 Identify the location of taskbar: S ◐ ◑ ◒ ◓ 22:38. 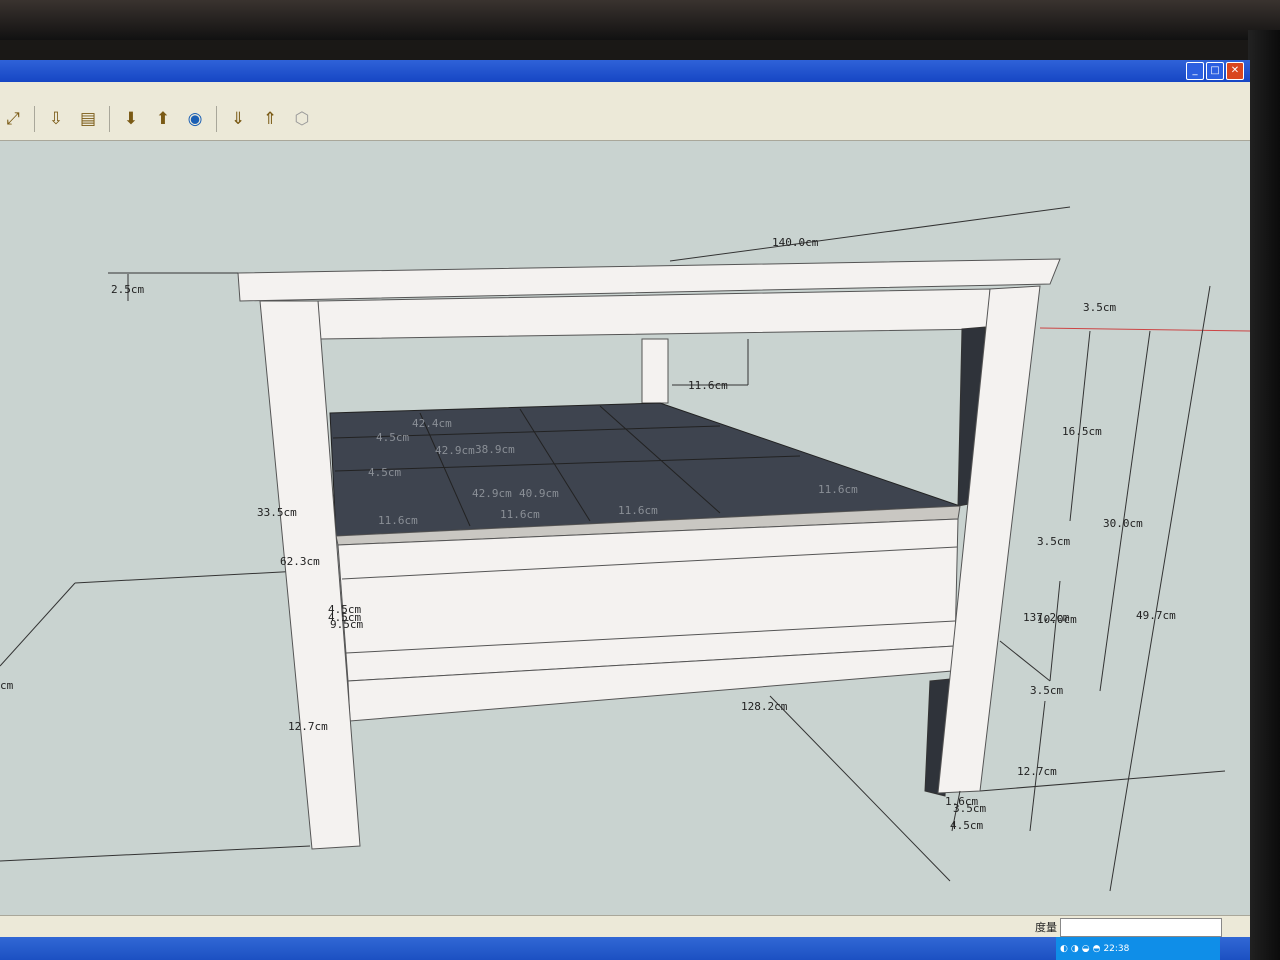
(625, 948).